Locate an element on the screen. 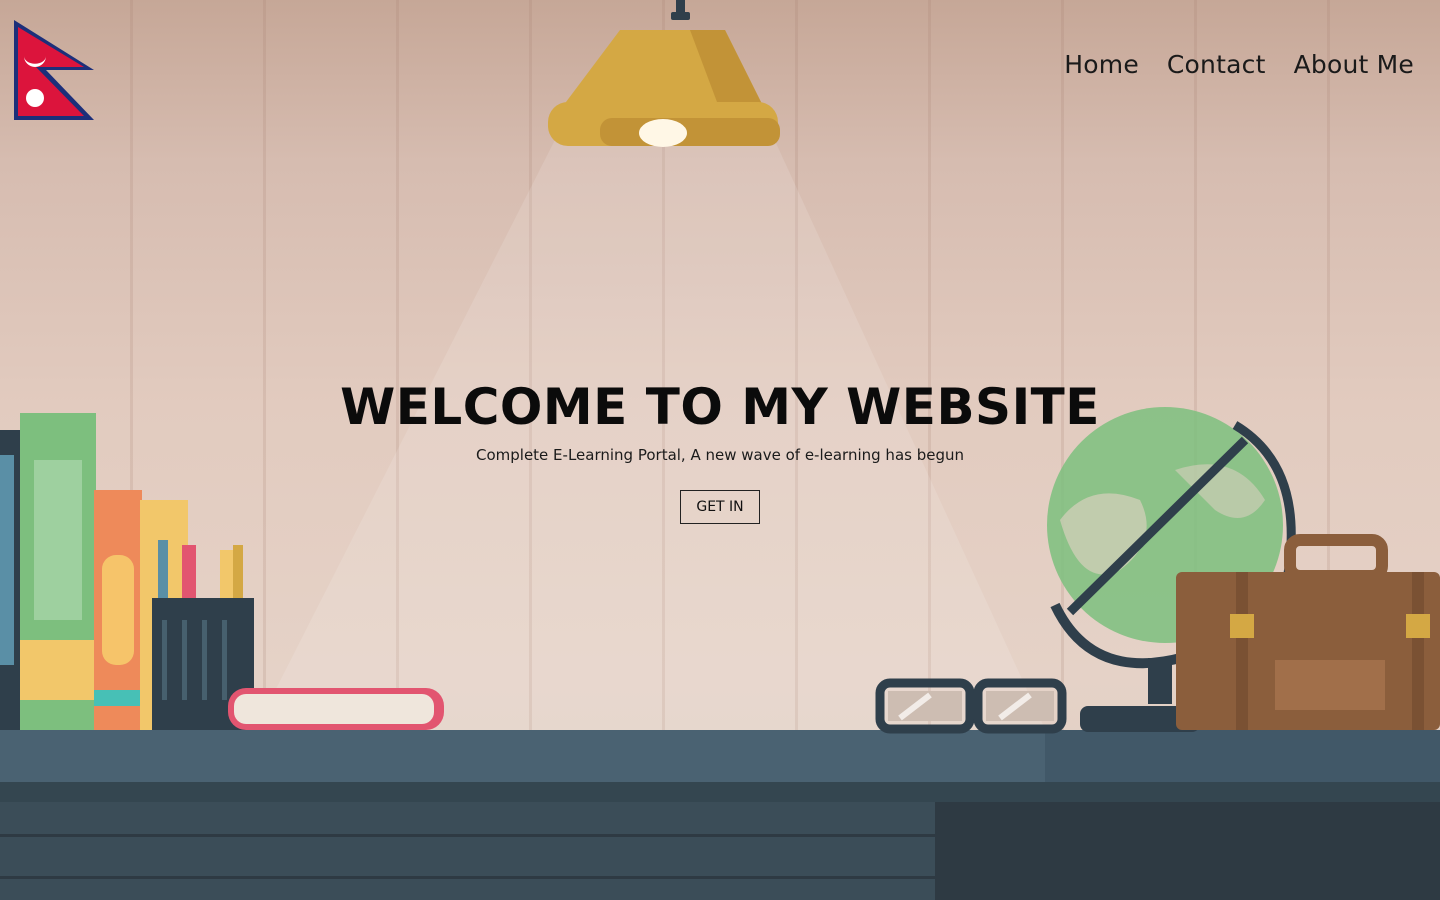 This screenshot has width=1440, height=900. nepal-flag-icon is located at coordinates (54, 70).